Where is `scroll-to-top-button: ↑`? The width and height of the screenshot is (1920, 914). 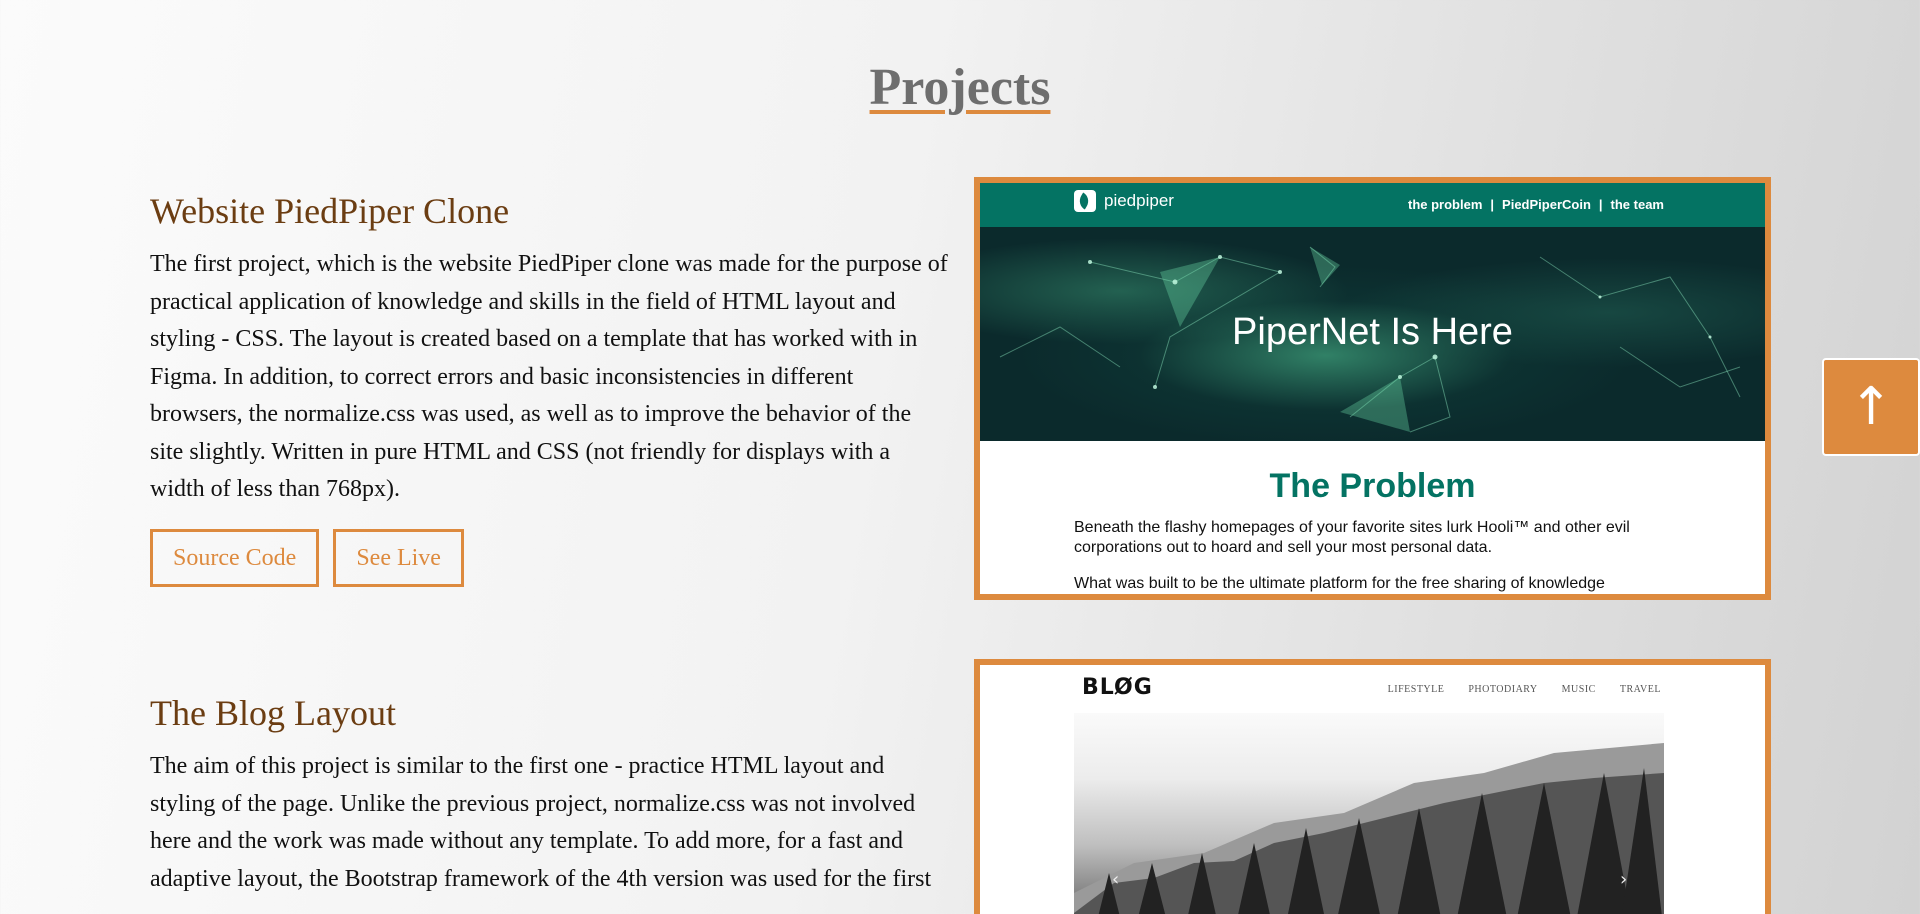
scroll-to-top-button: ↑ is located at coordinates (1871, 407).